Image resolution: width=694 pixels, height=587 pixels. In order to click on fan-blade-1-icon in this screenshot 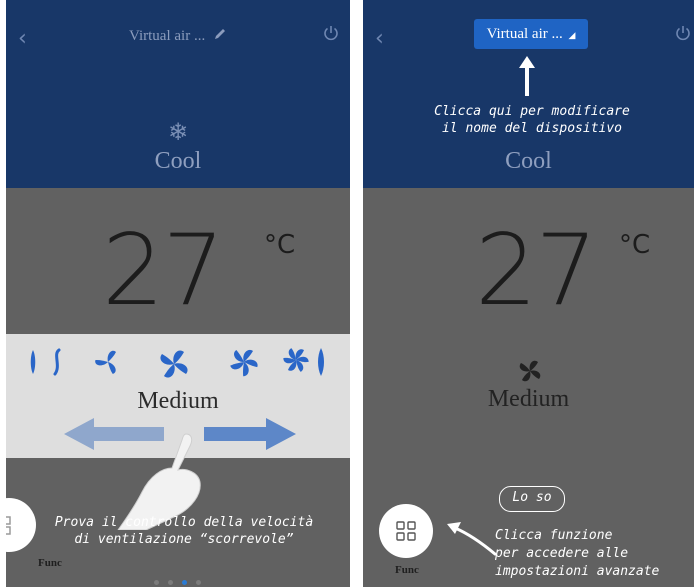, I will do `click(57, 362)`.